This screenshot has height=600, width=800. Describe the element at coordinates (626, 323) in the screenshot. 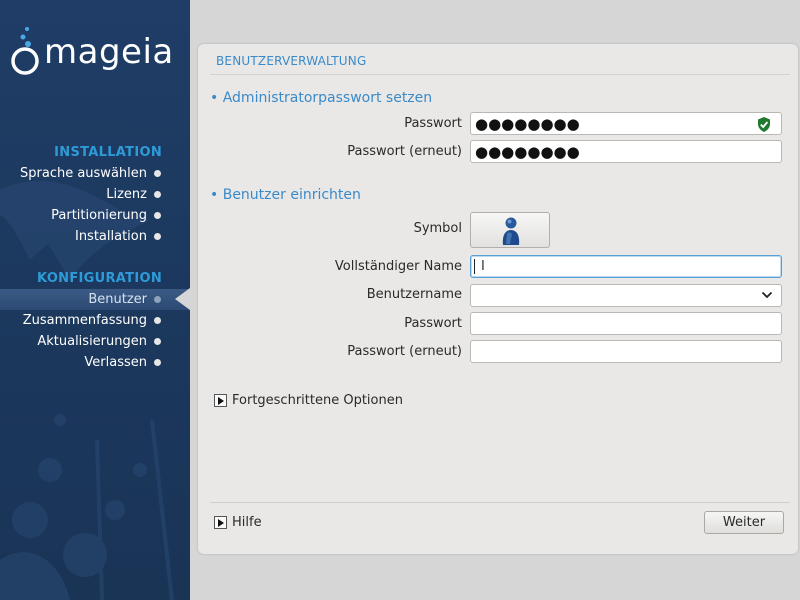

I see `user-password-field` at that location.